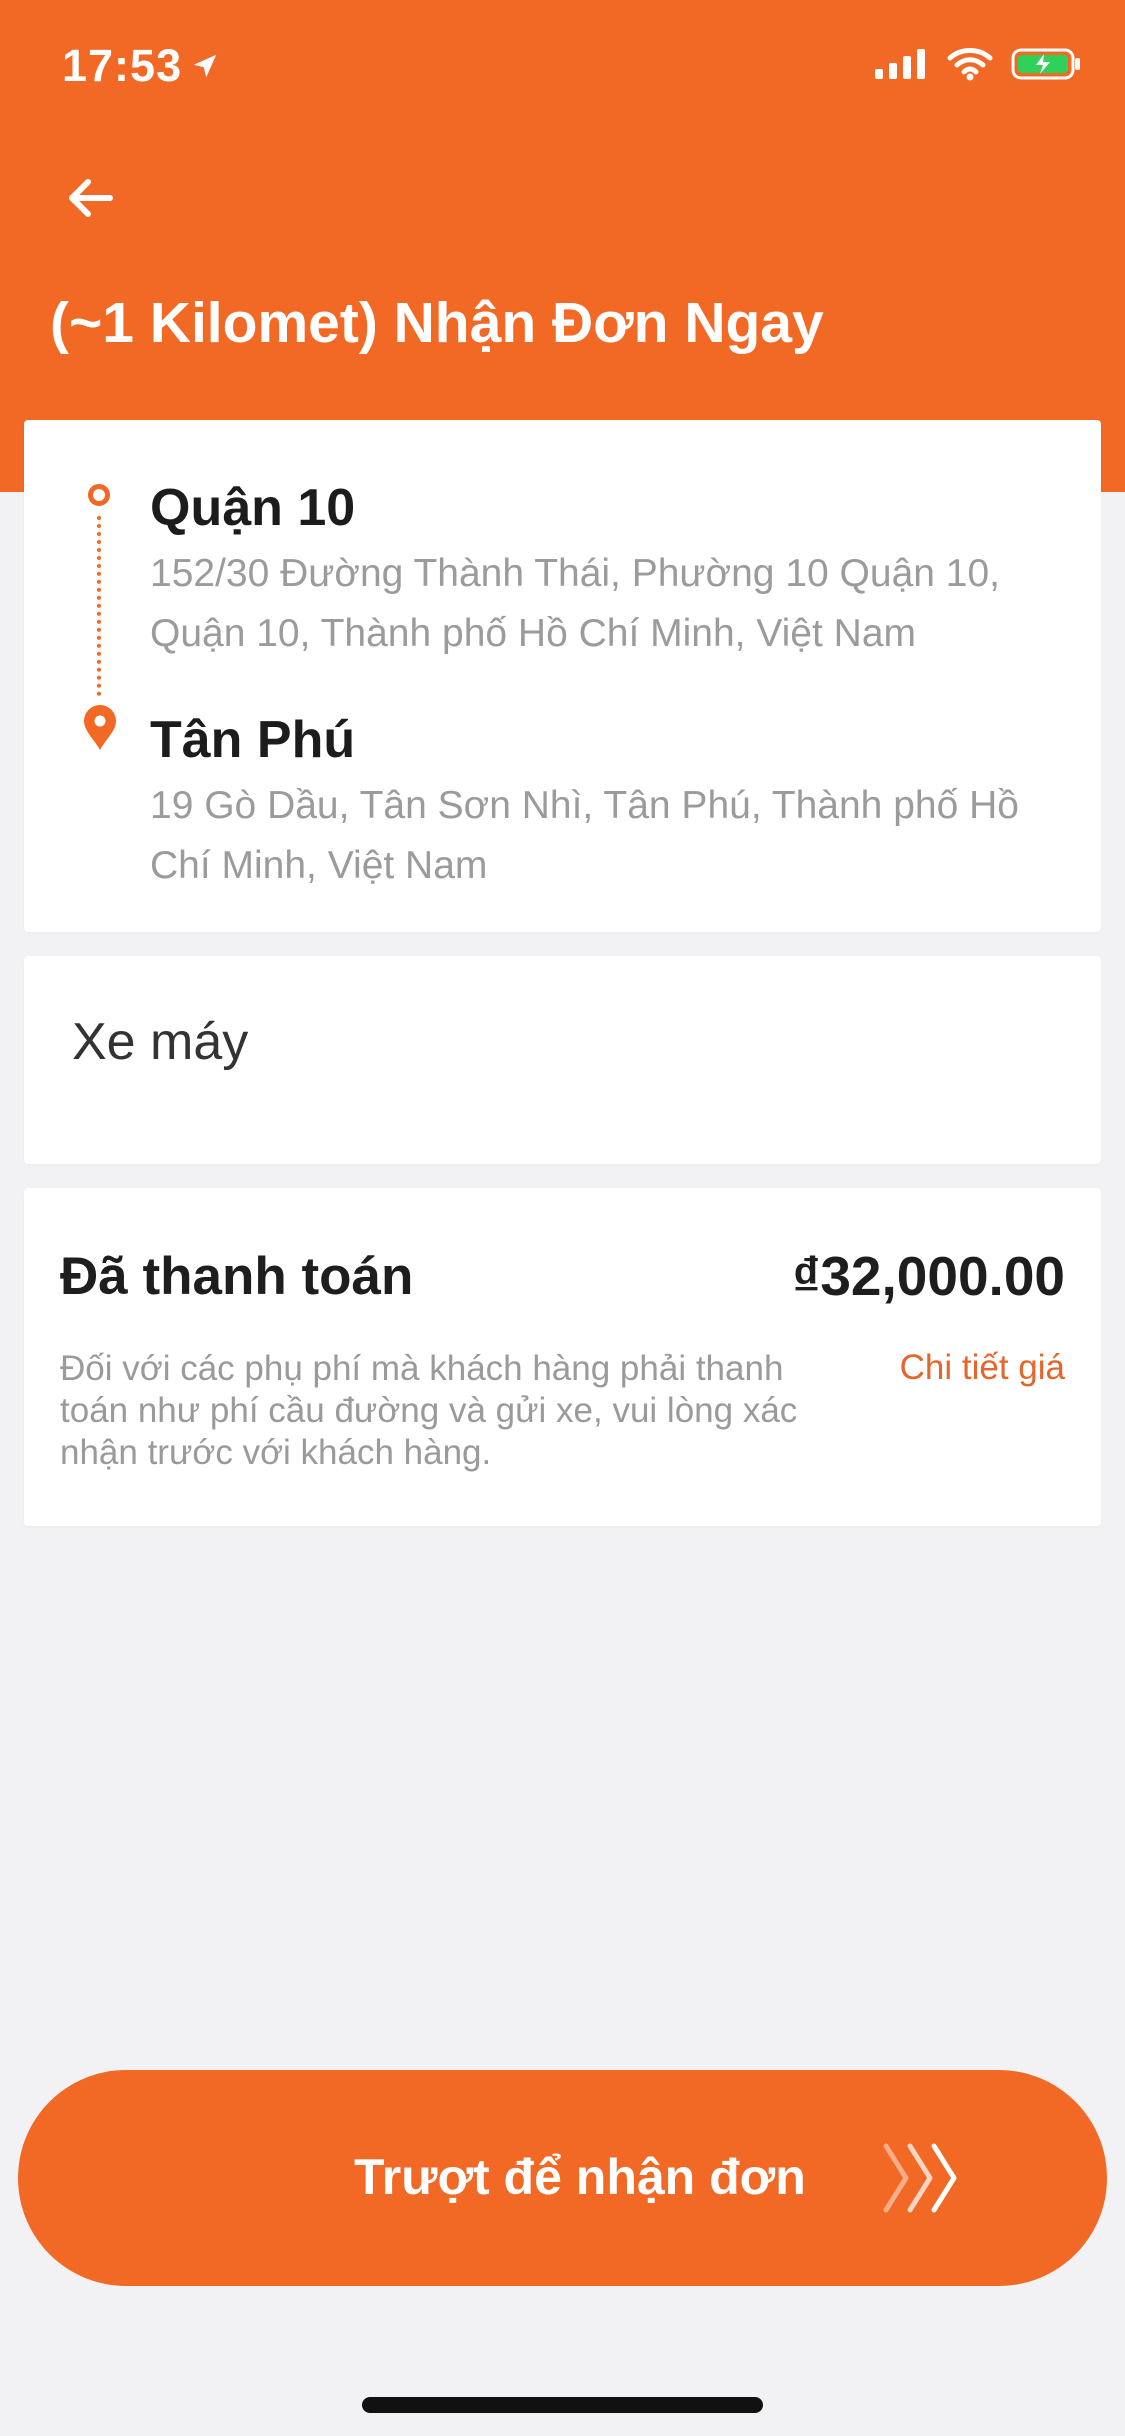 This screenshot has height=2436, width=1125. I want to click on pickup-dot-icon, so click(99, 495).